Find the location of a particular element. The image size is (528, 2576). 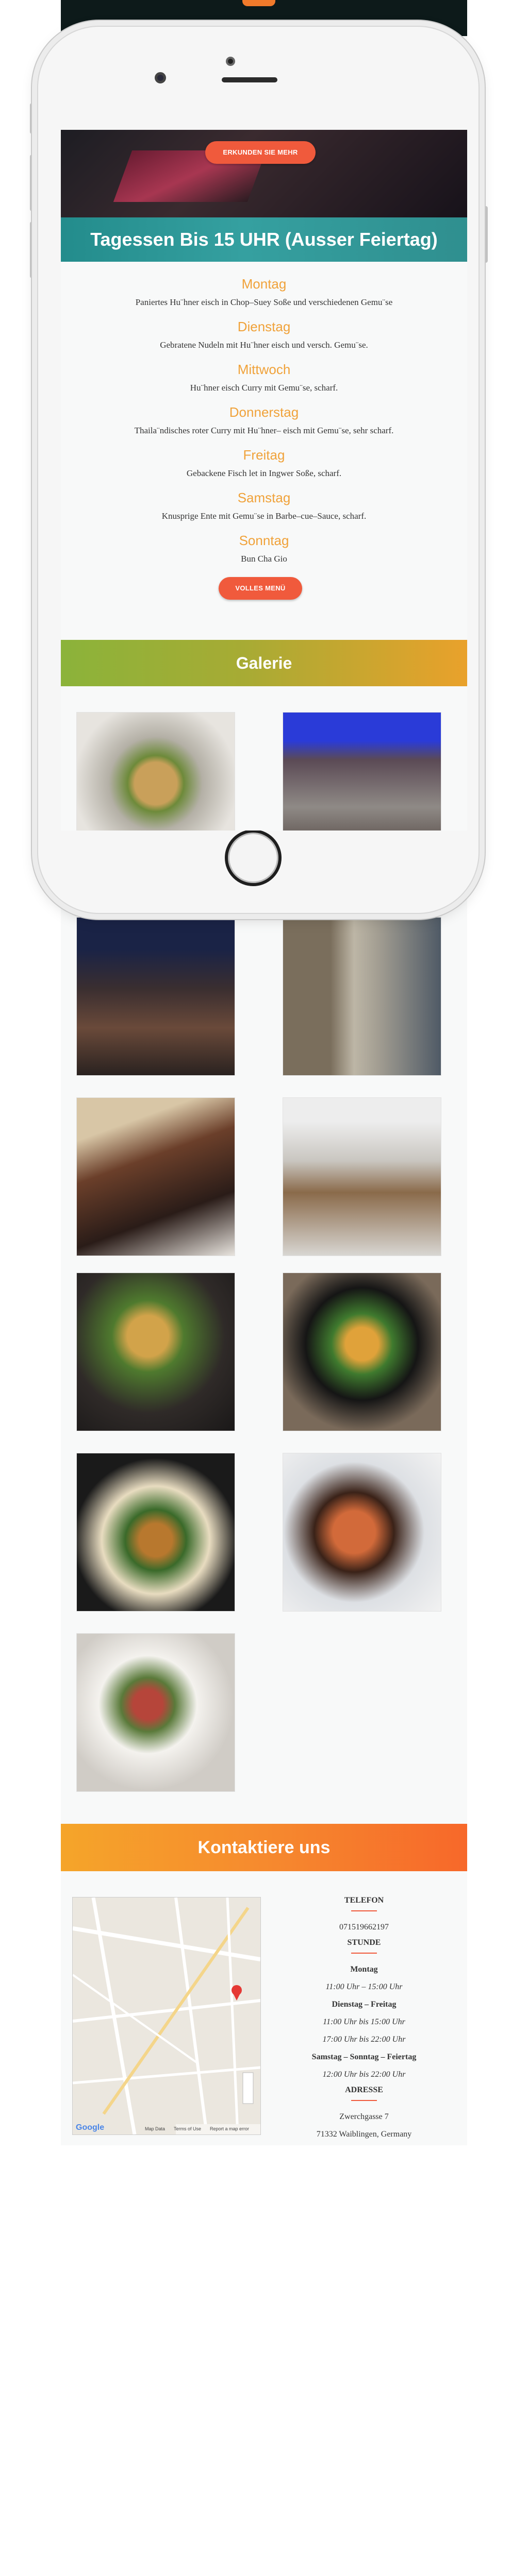

top-accent is located at coordinates (258, 3).